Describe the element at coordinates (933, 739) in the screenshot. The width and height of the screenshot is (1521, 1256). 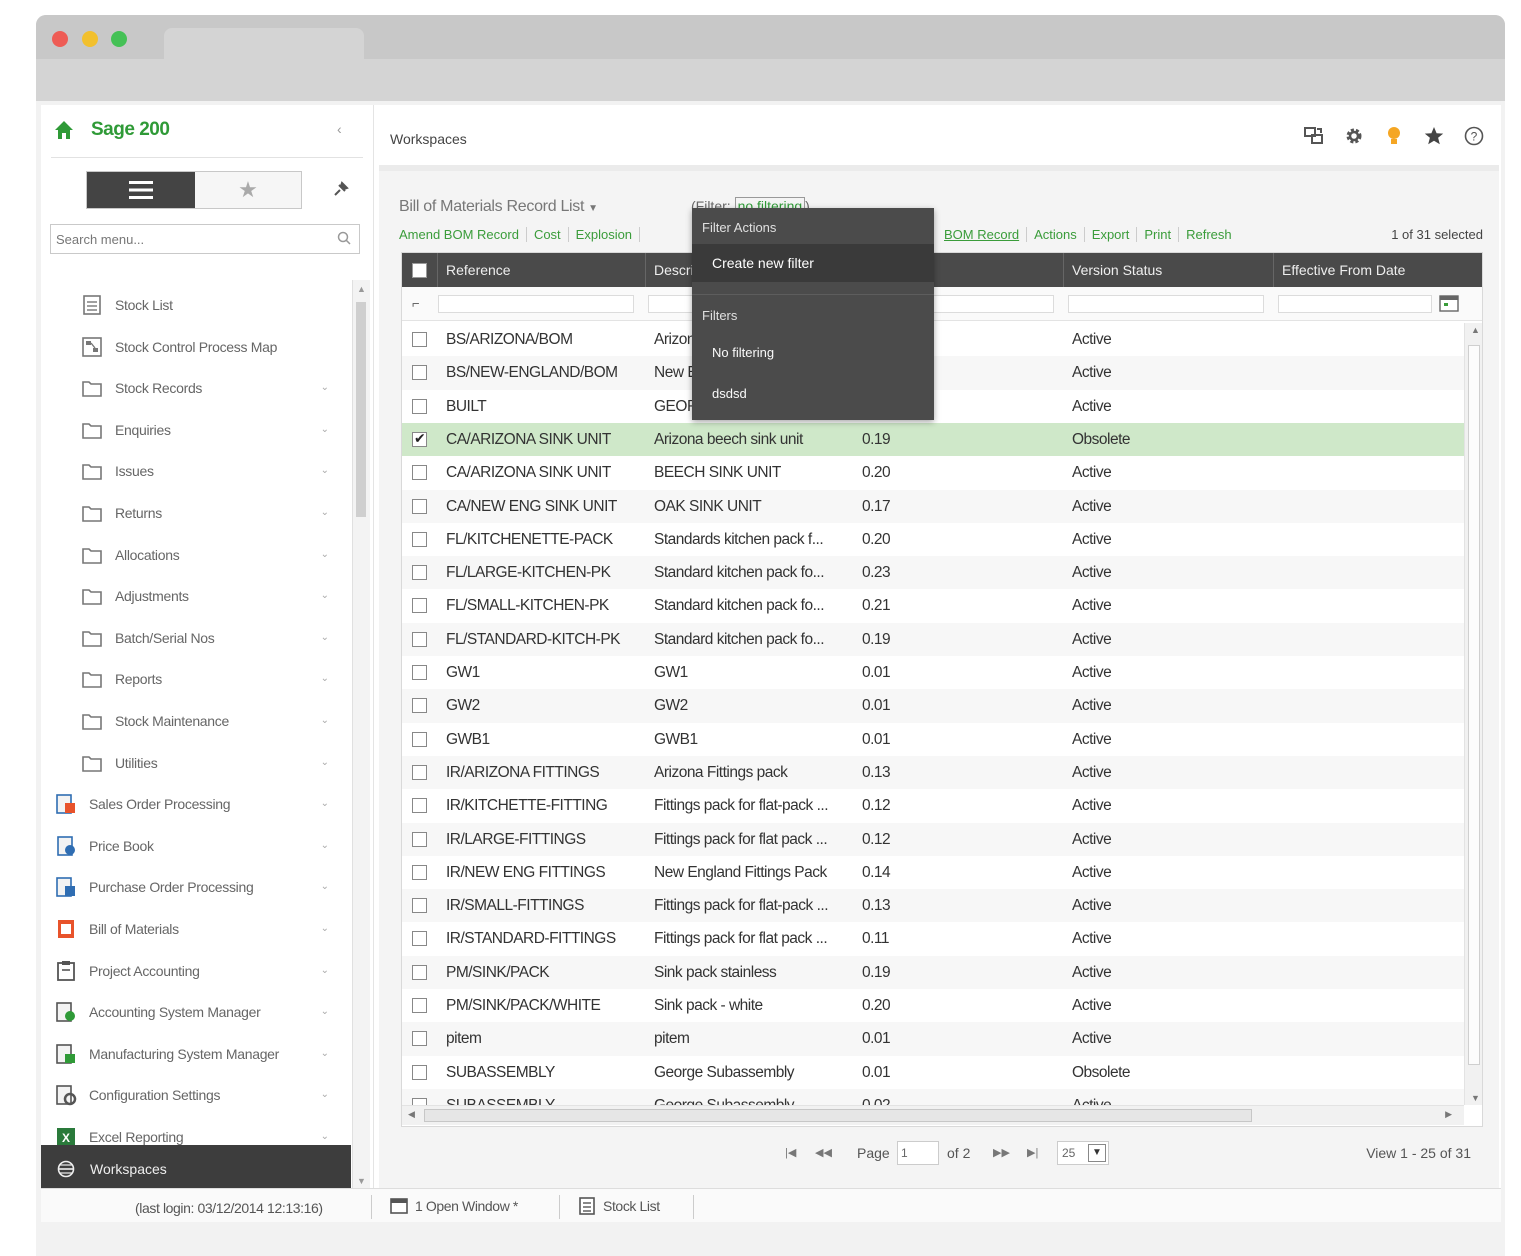
I see `table-row: GWB1 GWB1 0.01 Active` at that location.